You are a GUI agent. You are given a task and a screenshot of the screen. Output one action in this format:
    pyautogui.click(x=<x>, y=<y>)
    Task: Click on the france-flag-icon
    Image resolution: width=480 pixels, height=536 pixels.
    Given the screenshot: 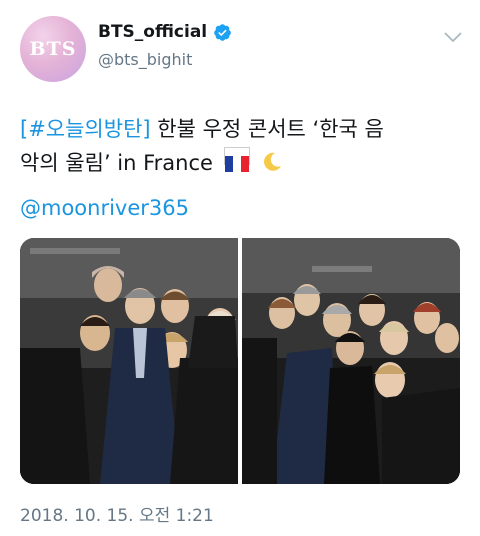 What is the action you would take?
    pyautogui.click(x=236, y=159)
    